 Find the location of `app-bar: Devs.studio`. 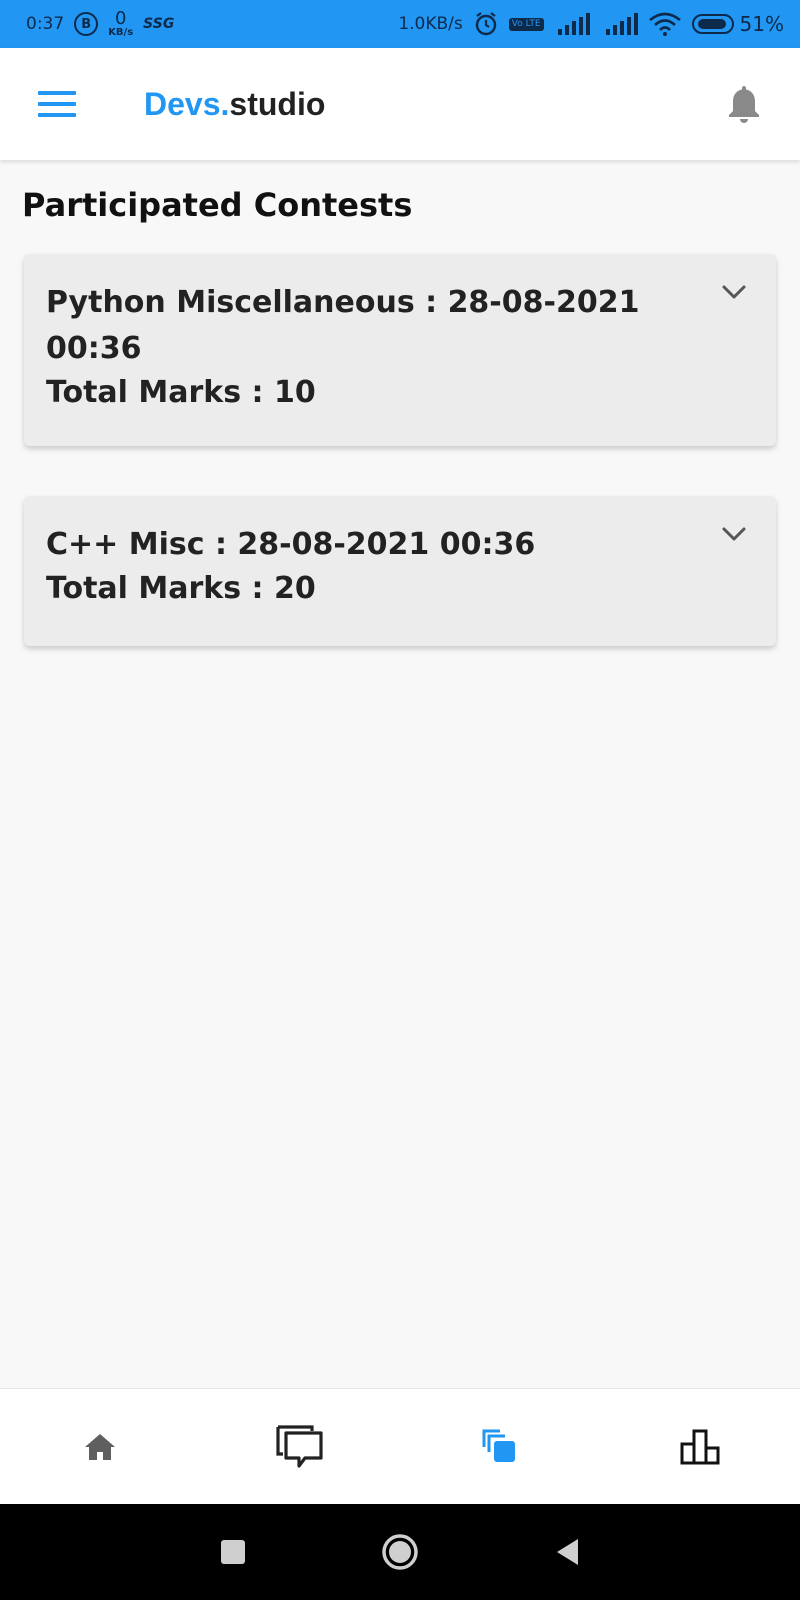

app-bar: Devs.studio is located at coordinates (400, 104).